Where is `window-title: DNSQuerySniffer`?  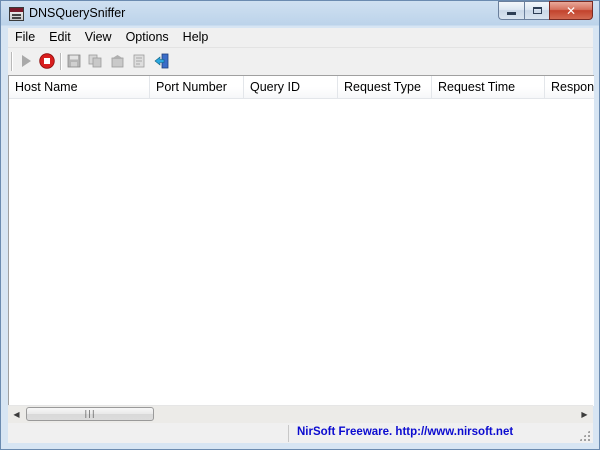 window-title: DNSQuerySniffer is located at coordinates (77, 13).